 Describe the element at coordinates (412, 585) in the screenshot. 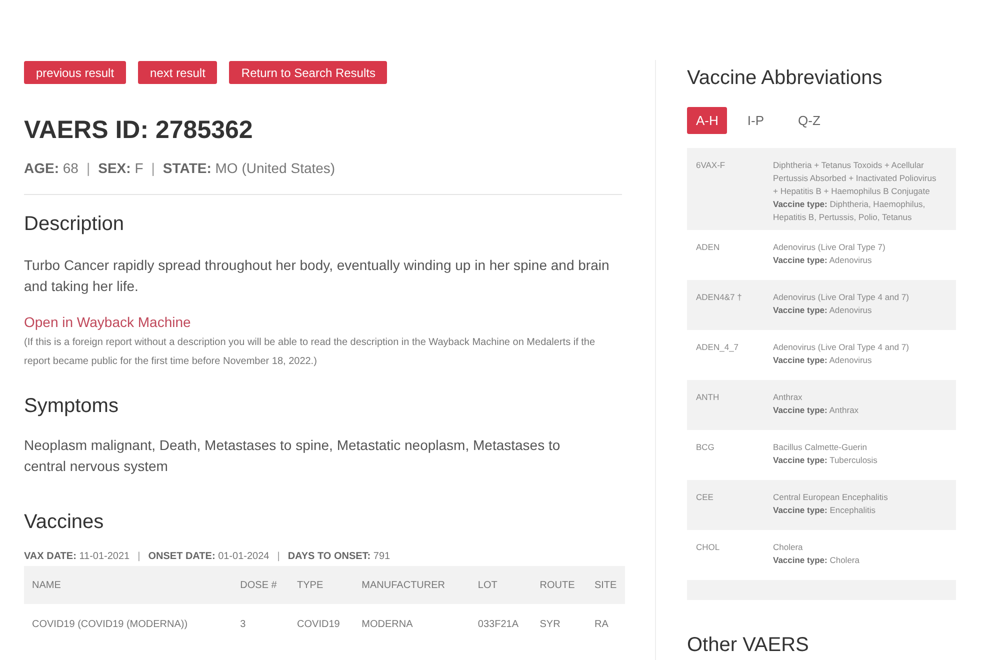

I see `column-header: MANUFACTURER` at that location.